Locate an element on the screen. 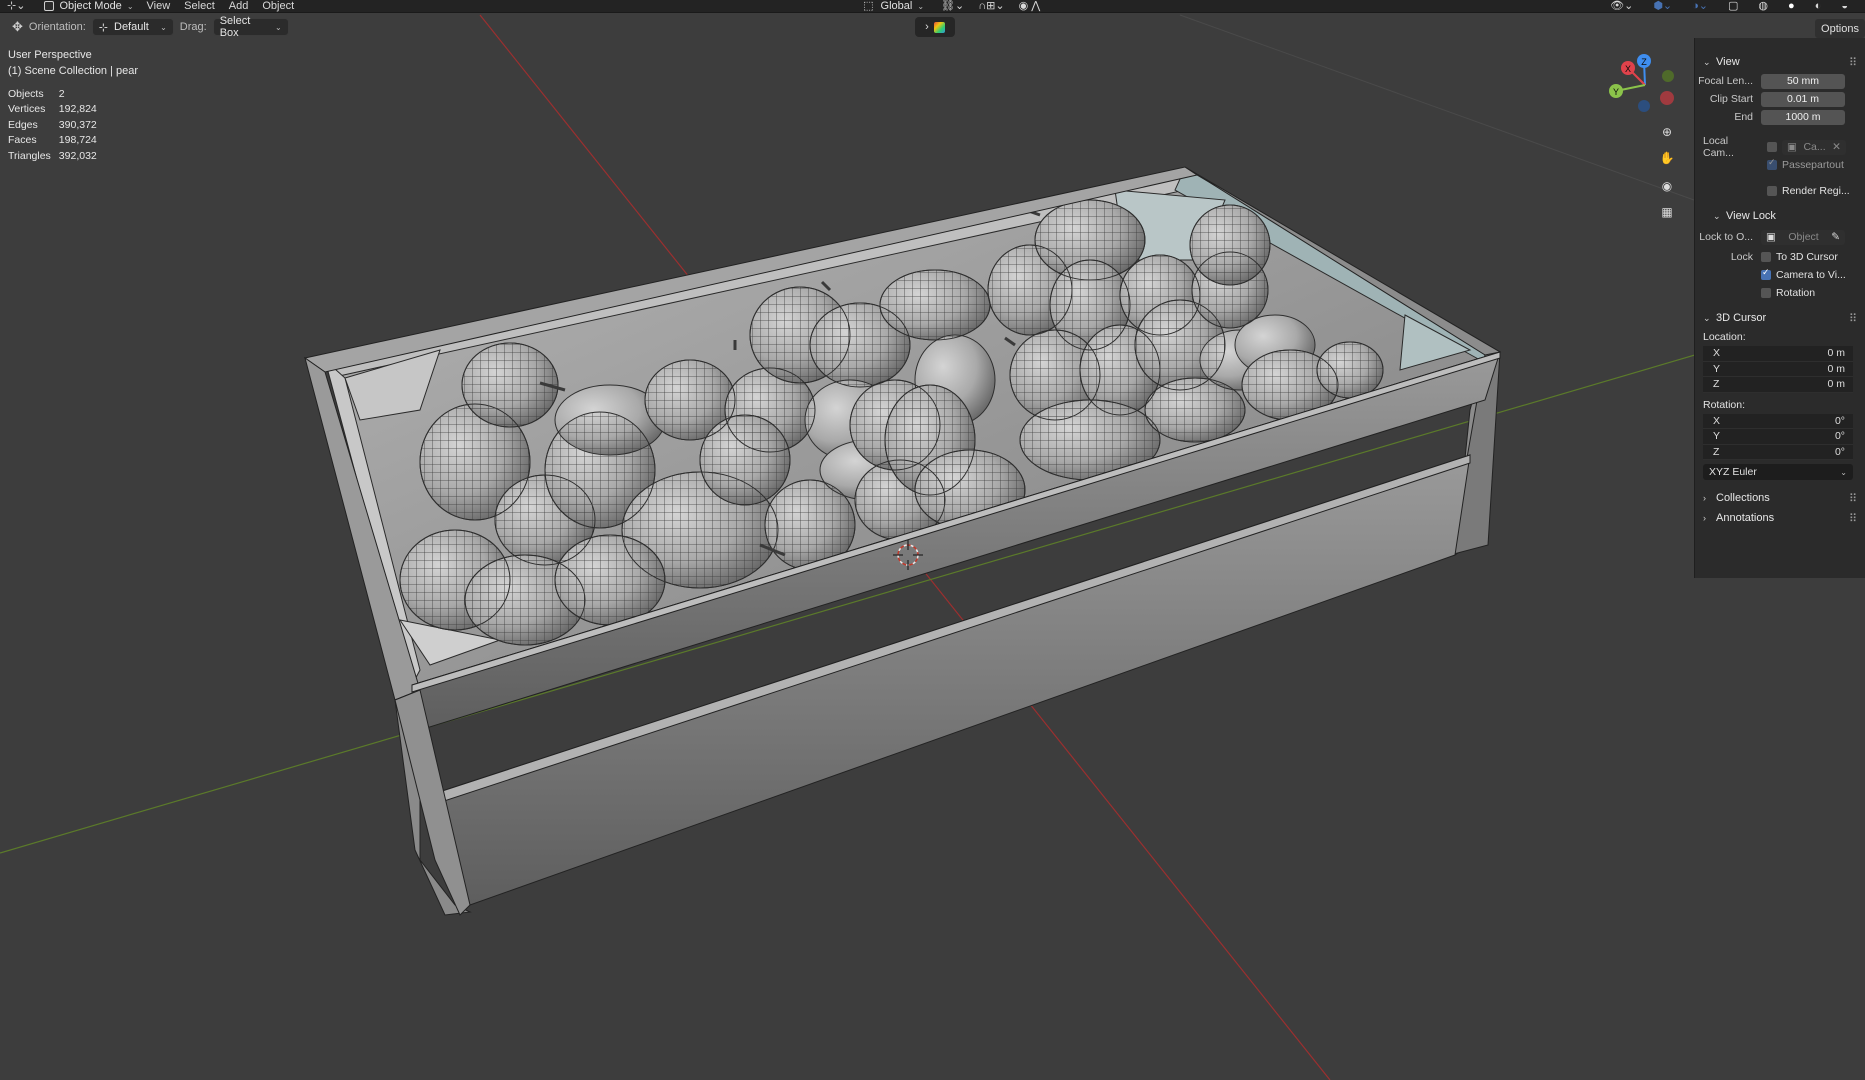 The image size is (1865, 1080). camera-view-icon: ◉ is located at coordinates (1667, 186).